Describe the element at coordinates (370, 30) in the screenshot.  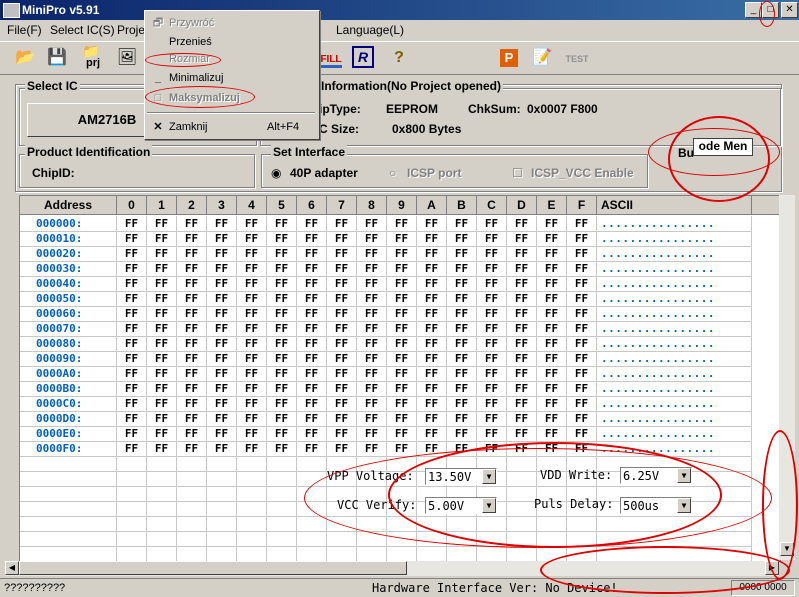
I see `menu-language: Language(L)` at that location.